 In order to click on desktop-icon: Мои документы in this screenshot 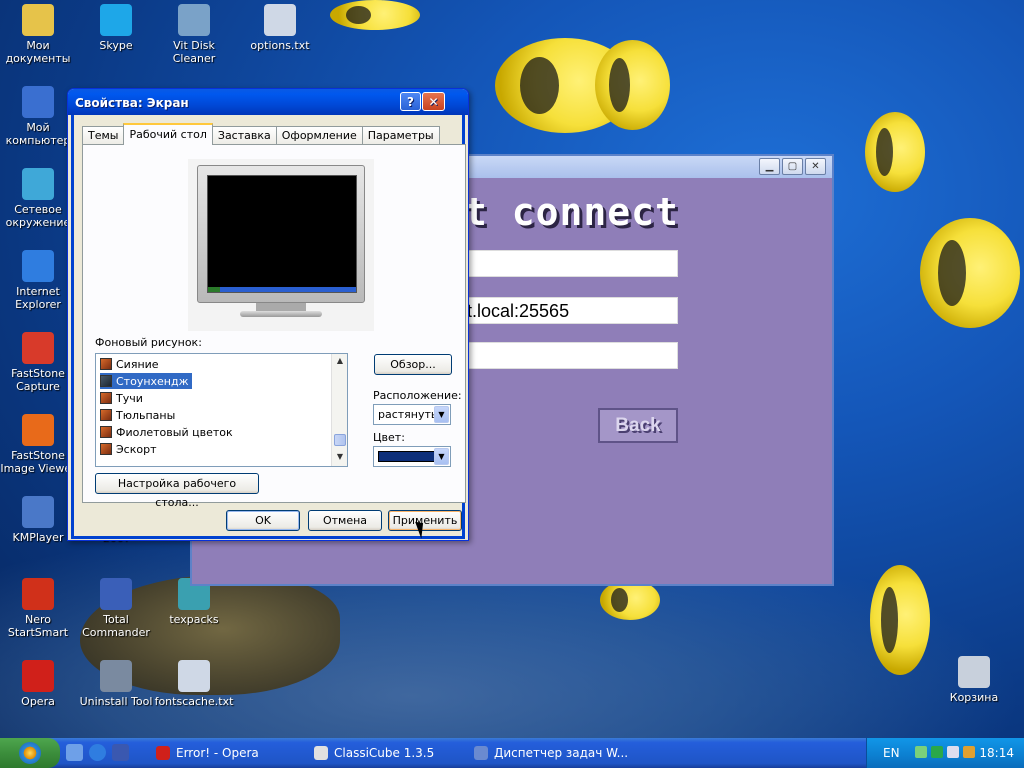, I will do `click(39, 34)`.